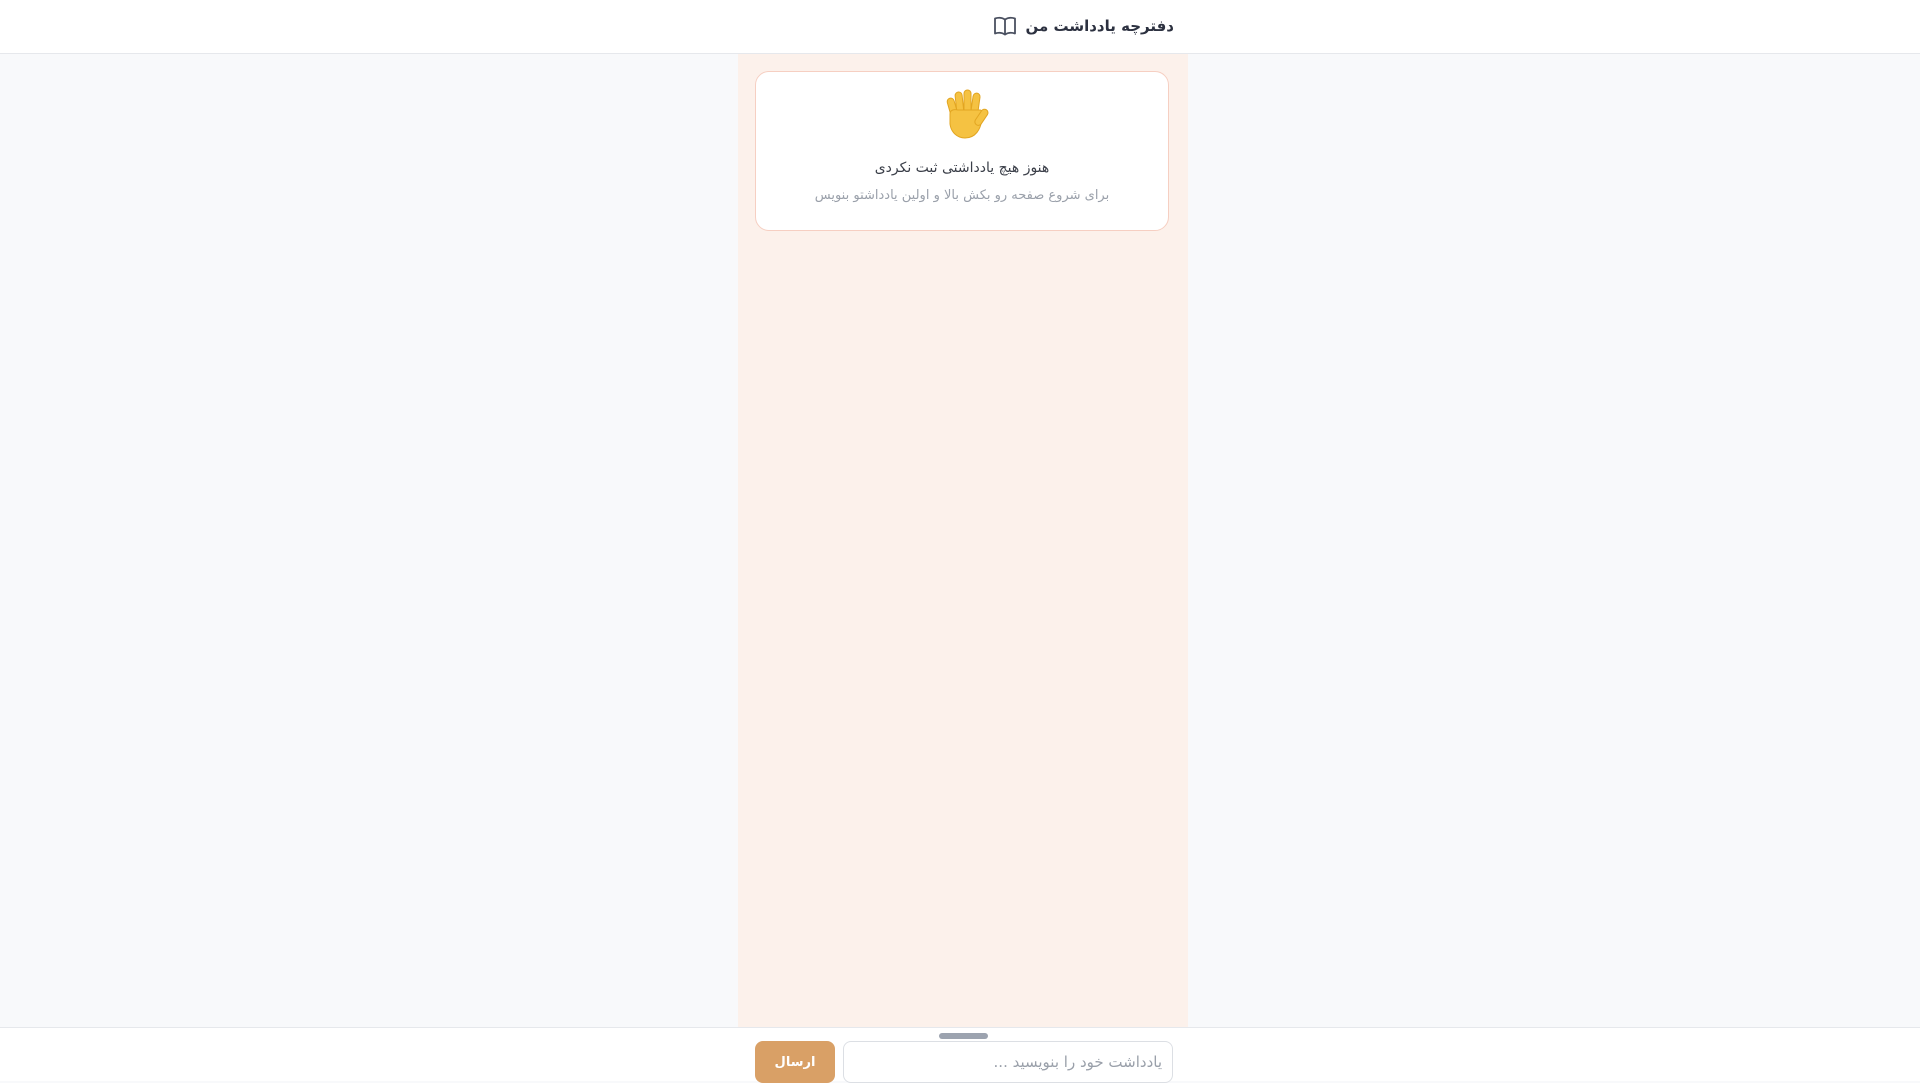 Image resolution: width=1920 pixels, height=1083 pixels. I want to click on send-button: ارسال, so click(795, 1062).